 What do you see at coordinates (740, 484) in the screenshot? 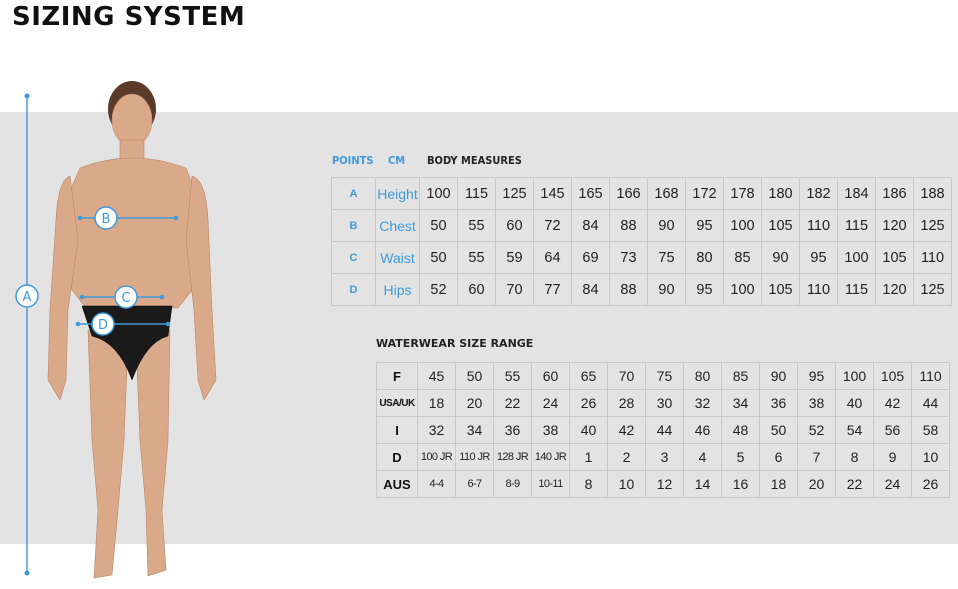
I see `size-value-cell: 16` at bounding box center [740, 484].